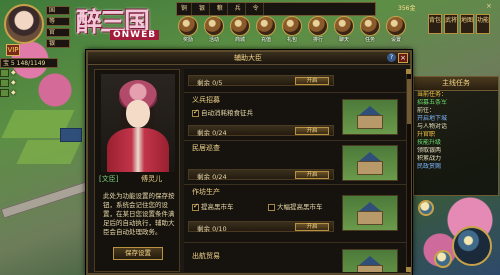  What do you see at coordinates (303, 30) in the screenshot?
I see `top-icon-bar: 奖励 活动 商城 充值 礼包 排行 聊天 任务 设置` at bounding box center [303, 30].